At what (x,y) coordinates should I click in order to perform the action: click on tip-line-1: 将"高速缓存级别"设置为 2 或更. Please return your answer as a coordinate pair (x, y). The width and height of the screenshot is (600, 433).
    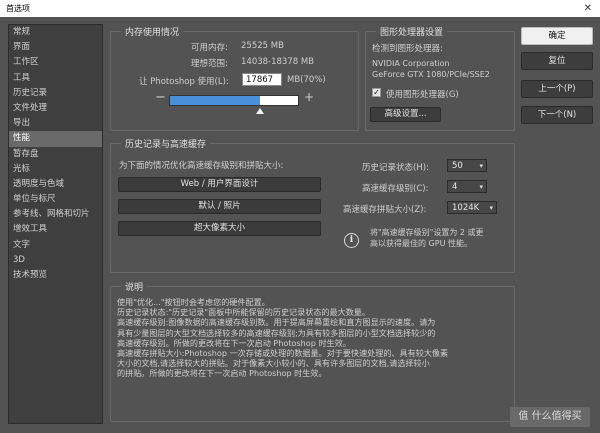
    Looking at the image, I should click on (427, 232).